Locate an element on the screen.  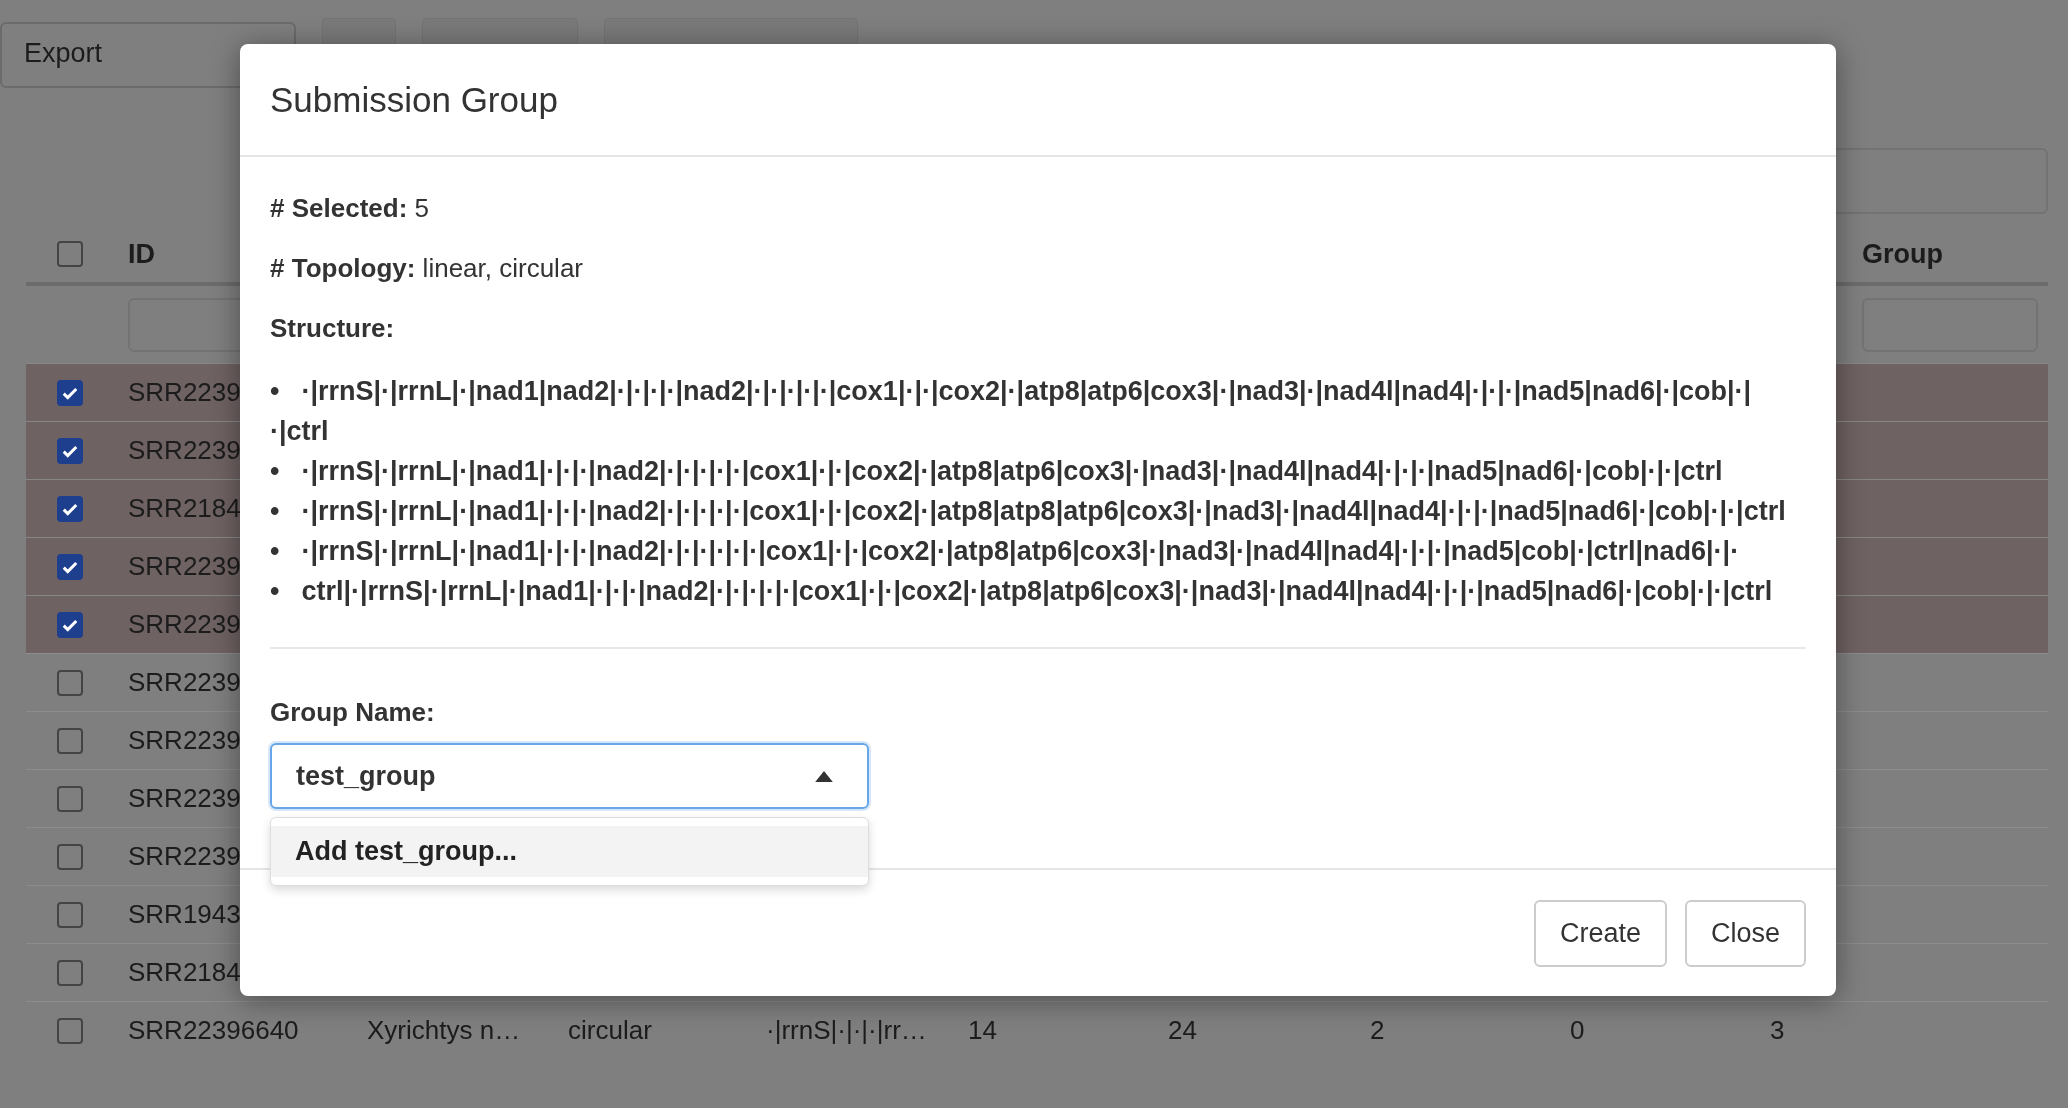
summary-text: # Topology: linear, circular is located at coordinates (427, 268).